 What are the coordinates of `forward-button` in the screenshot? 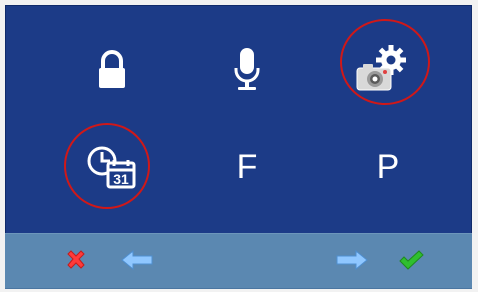 It's located at (352, 260).